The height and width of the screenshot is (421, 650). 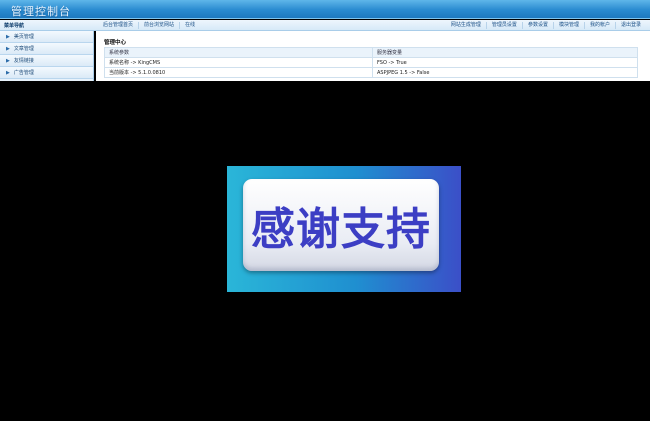 What do you see at coordinates (115, 43) in the screenshot?
I see `page-title: 管理中心` at bounding box center [115, 43].